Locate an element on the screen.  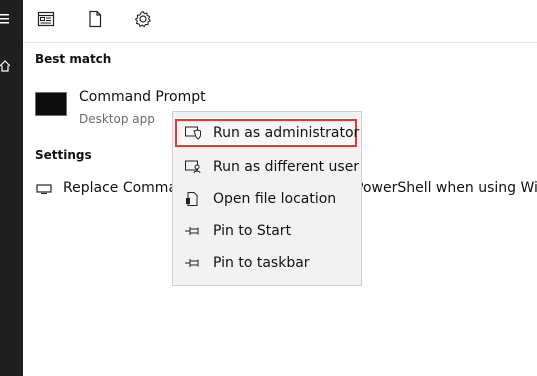
menu-item-label: Run as administrator is located at coordinates (286, 133).